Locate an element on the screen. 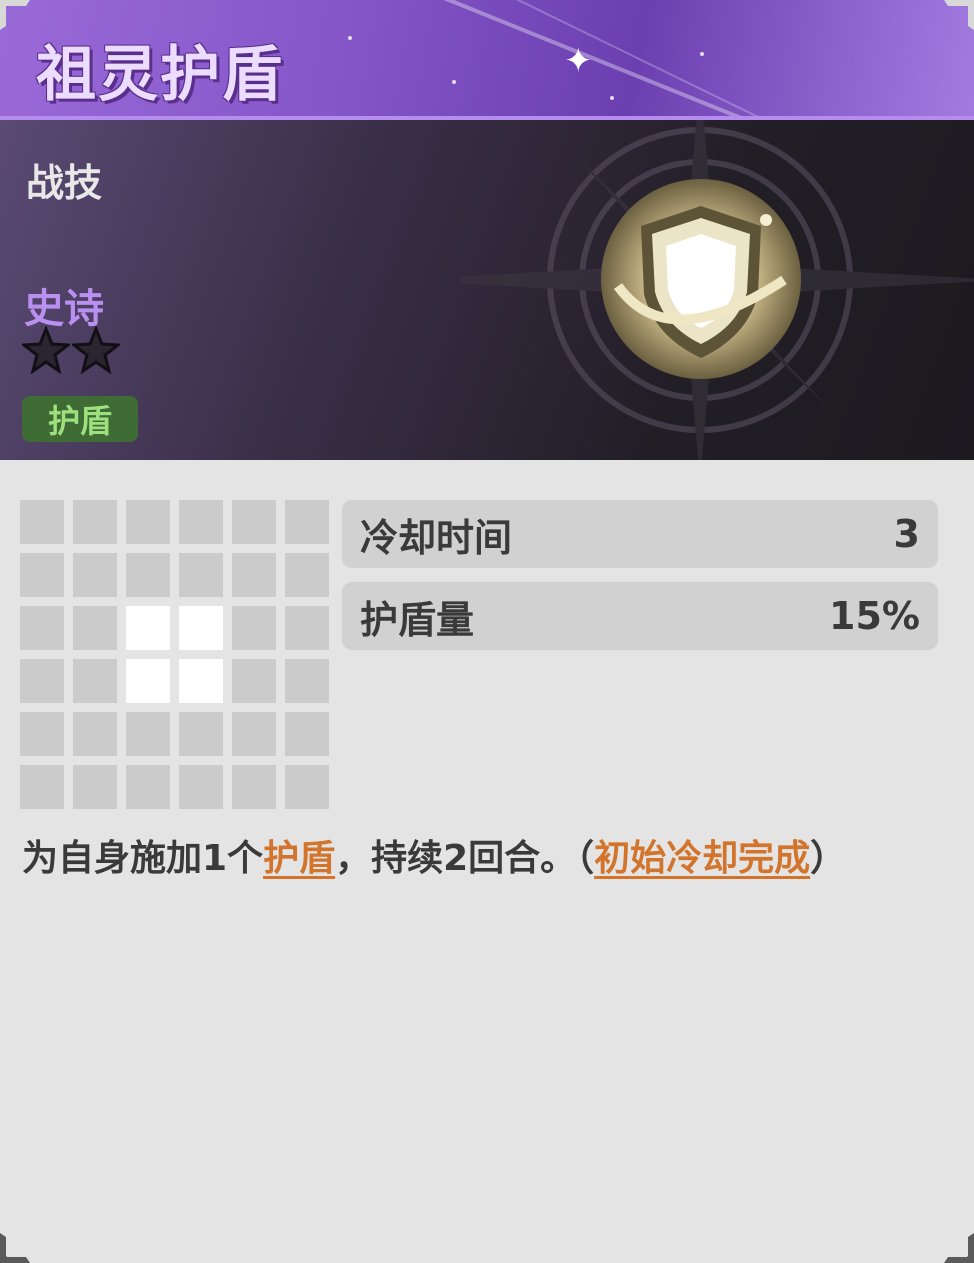 The height and width of the screenshot is (1263, 974). skill-name: 祖灵护盾 is located at coordinates (160, 75).